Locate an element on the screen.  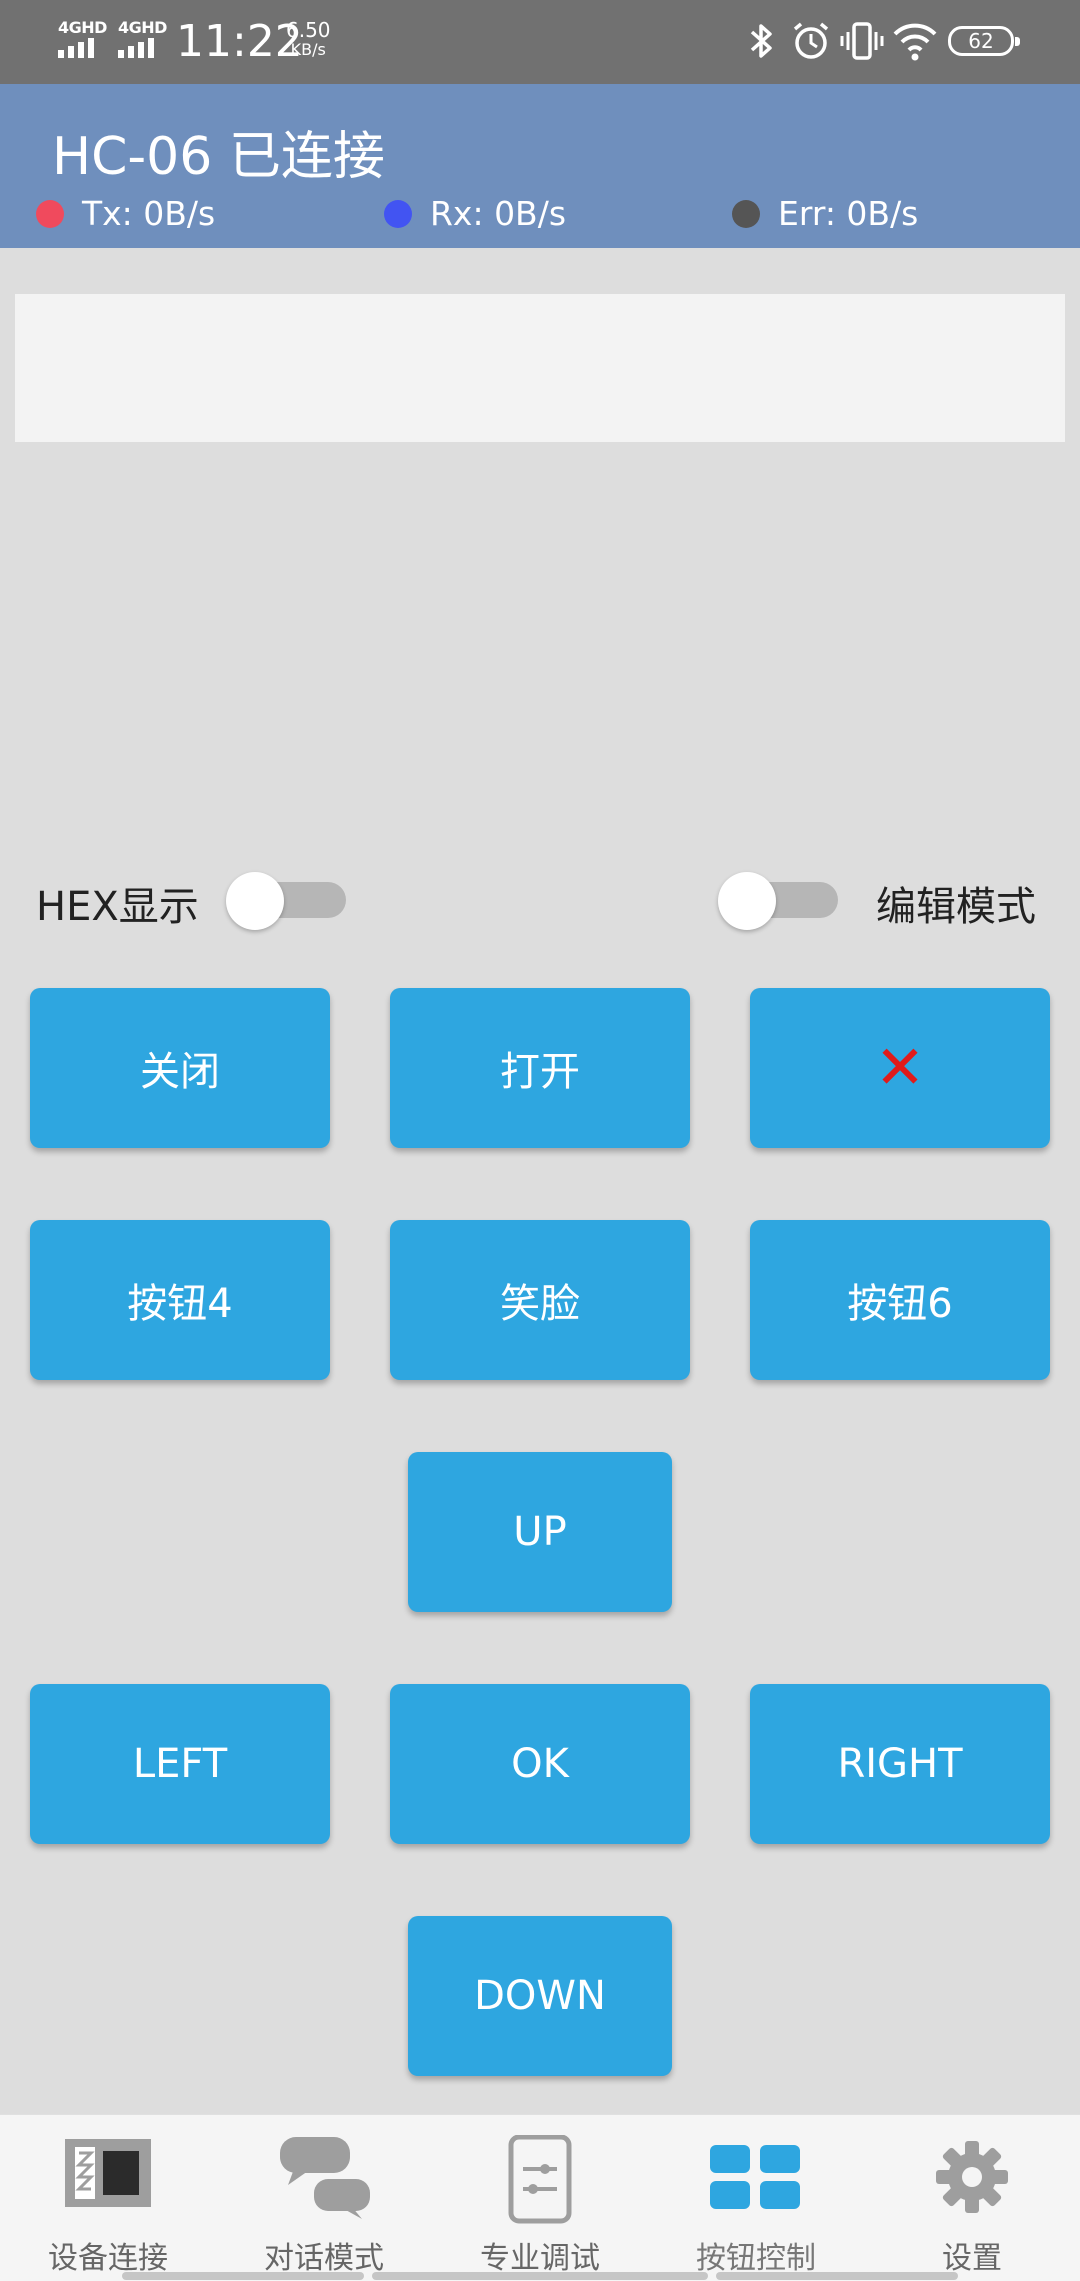
bottom-navigation: 设备连接 对话模式 专业调试 按钮控制 设置 is located at coordinates (540, 2197).